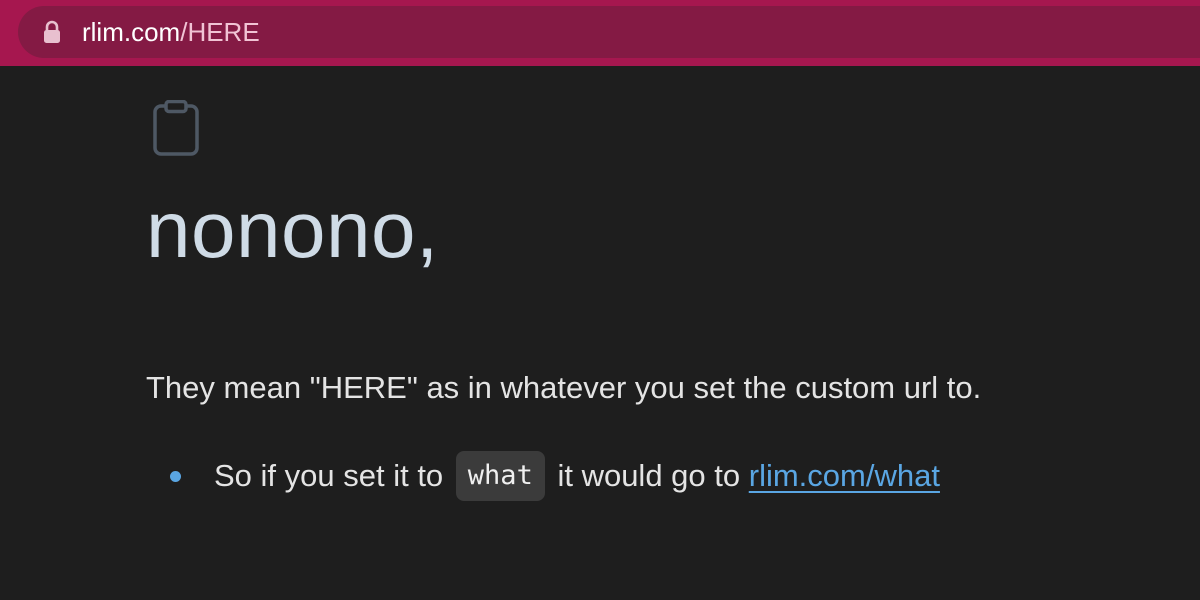 Image resolution: width=1200 pixels, height=600 pixels. I want to click on url-text: rlim.com/HERE, so click(171, 32).